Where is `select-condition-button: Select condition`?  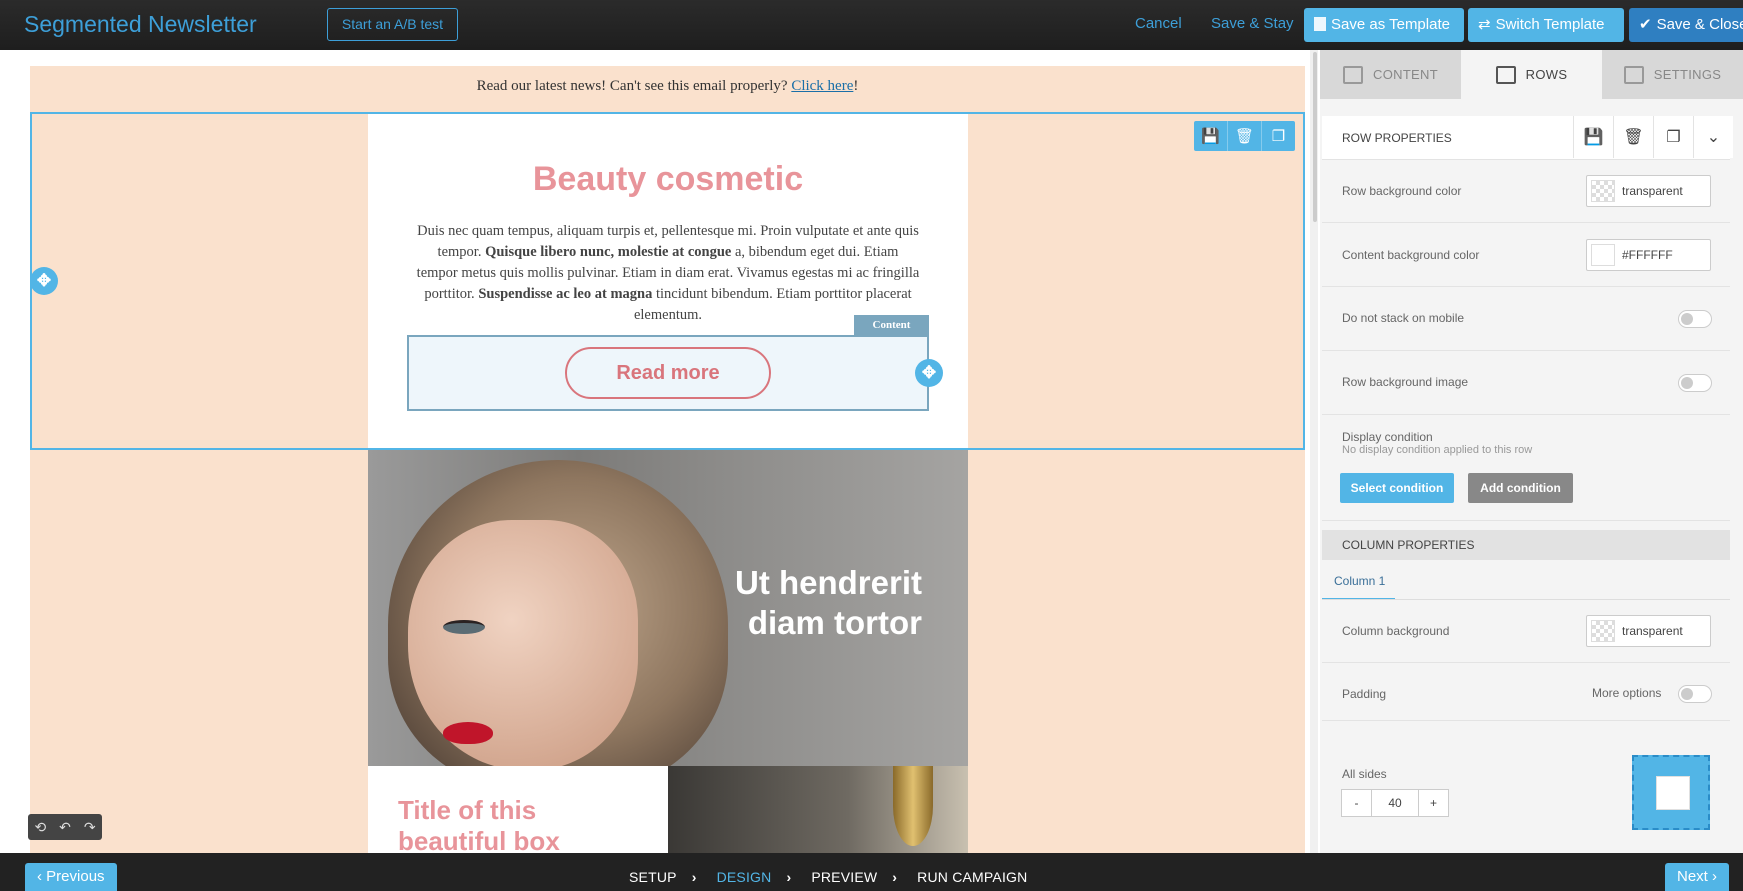
select-condition-button: Select condition is located at coordinates (1397, 488).